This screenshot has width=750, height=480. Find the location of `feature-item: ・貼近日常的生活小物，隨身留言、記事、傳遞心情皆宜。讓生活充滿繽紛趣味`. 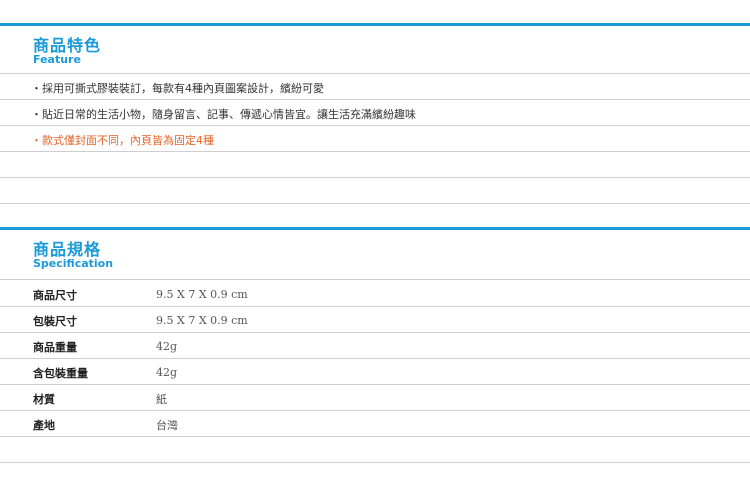

feature-item: ・貼近日常的生活小物，隨身留言、記事、傳遞心情皆宜。讓生活充滿繽紛趣味 is located at coordinates (223, 114).